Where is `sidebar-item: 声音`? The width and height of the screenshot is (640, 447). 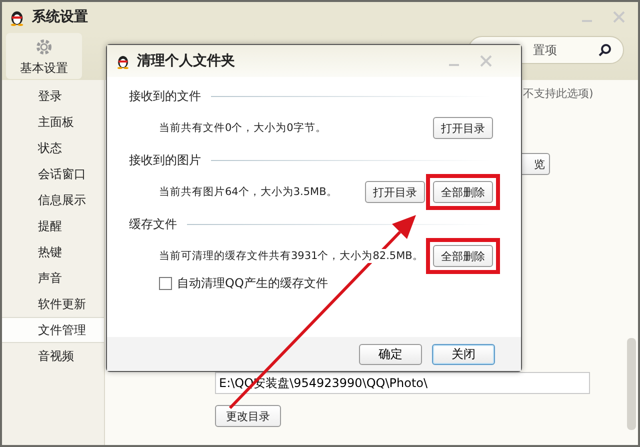 sidebar-item: 声音 is located at coordinates (53, 278).